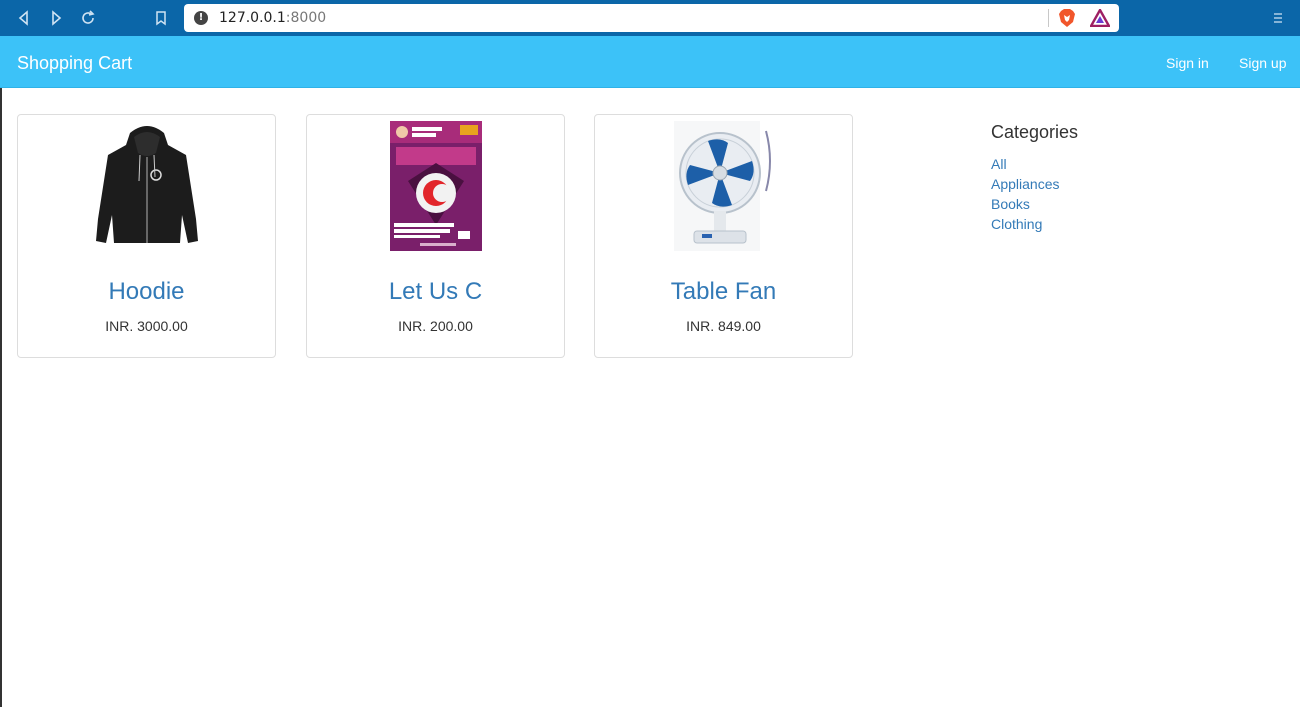  I want to click on browser-toolbar: ! 127.0.0.1:8000, so click(650, 18).